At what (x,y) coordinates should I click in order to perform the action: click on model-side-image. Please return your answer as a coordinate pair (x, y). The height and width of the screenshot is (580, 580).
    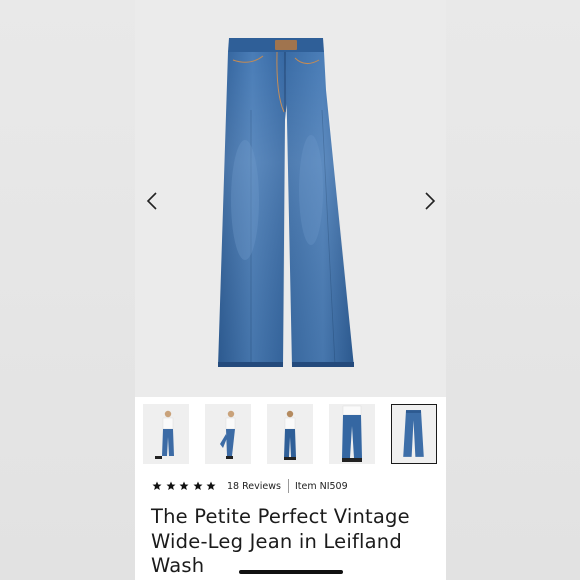
    Looking at the image, I should click on (228, 434).